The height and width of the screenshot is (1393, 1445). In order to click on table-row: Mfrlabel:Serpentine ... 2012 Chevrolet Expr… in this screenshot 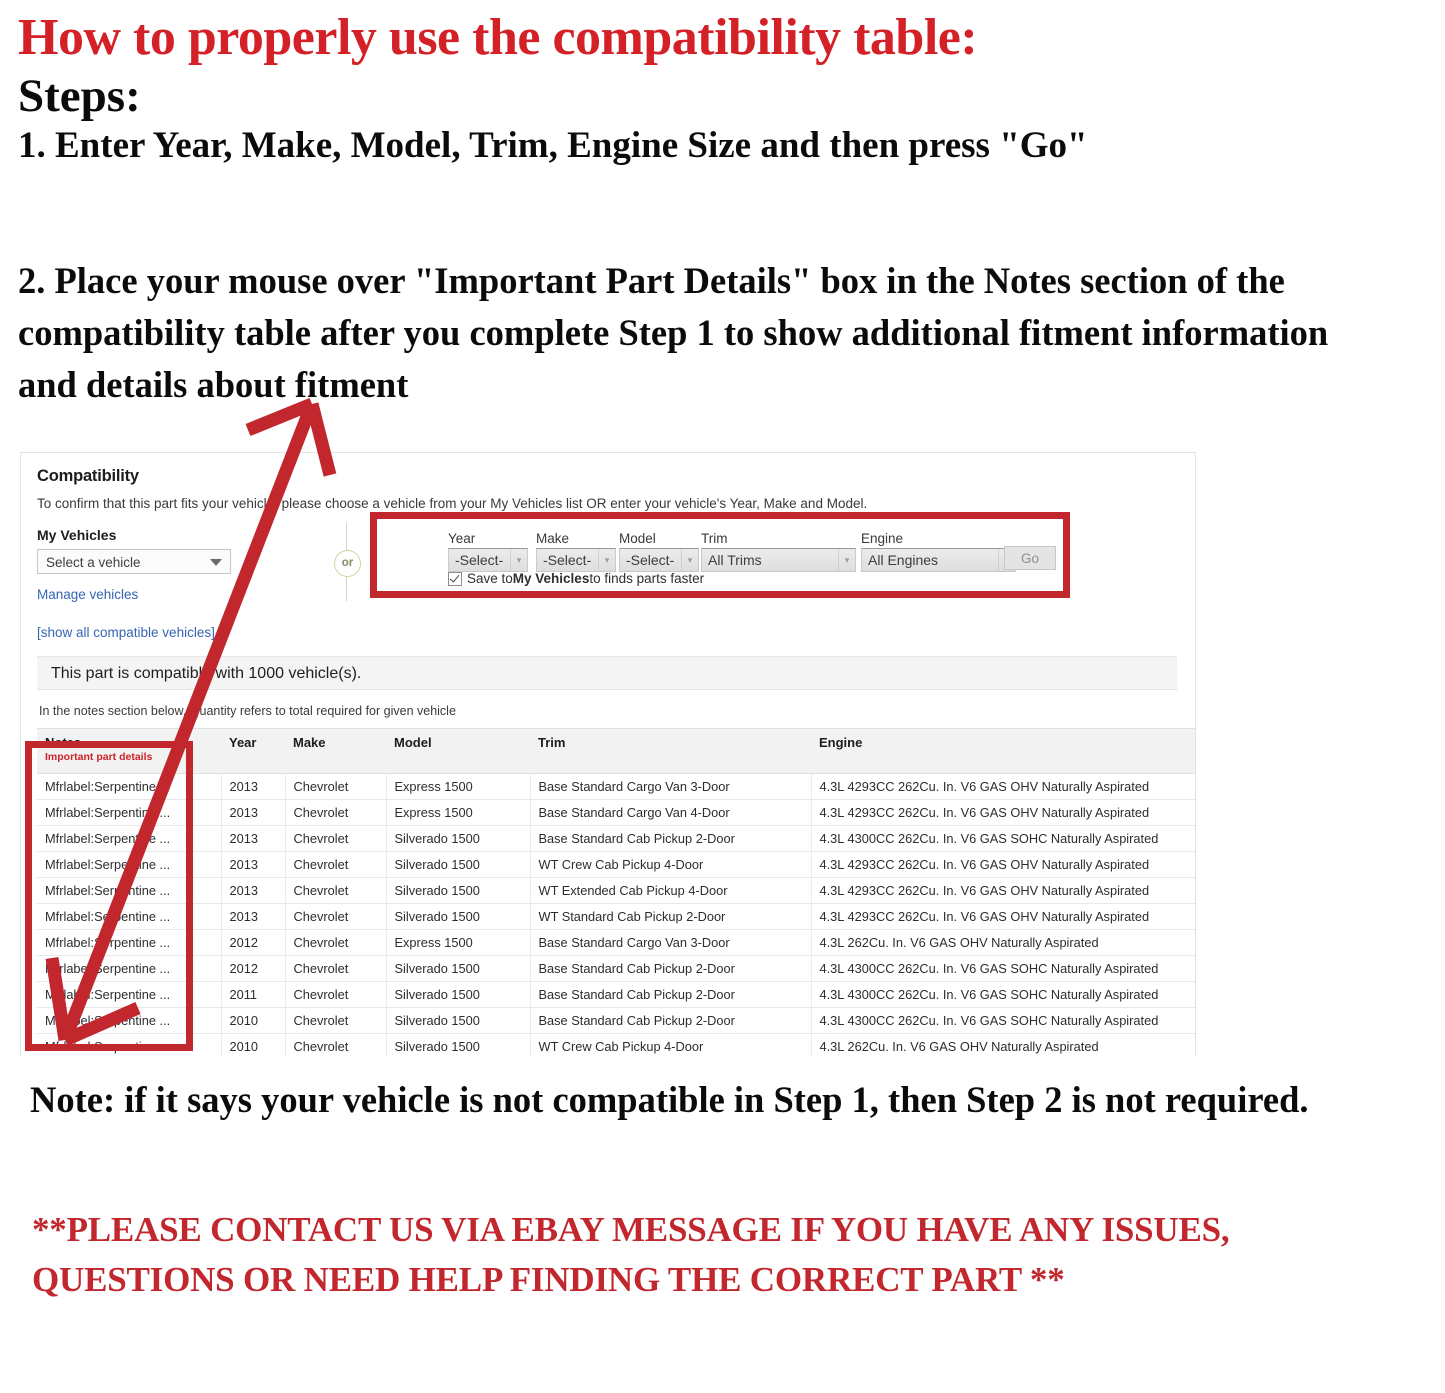, I will do `click(616, 942)`.